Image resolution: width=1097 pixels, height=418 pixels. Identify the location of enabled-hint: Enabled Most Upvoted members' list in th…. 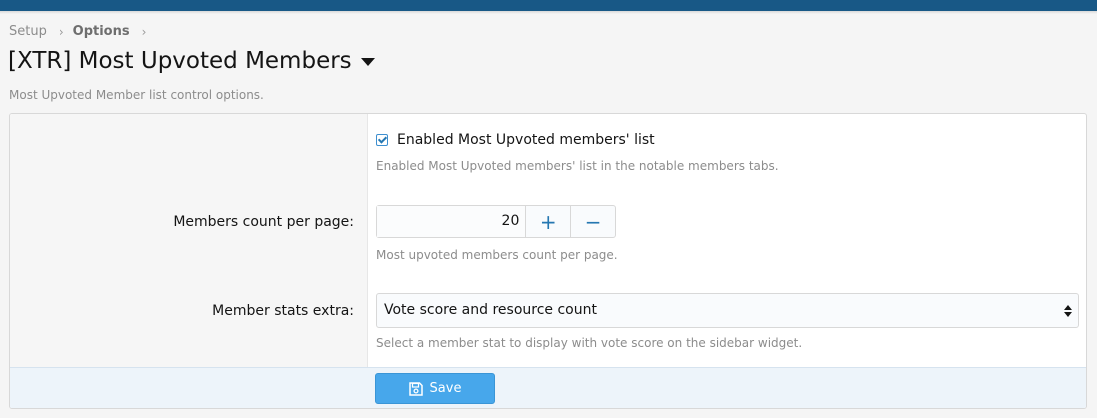
(577, 166).